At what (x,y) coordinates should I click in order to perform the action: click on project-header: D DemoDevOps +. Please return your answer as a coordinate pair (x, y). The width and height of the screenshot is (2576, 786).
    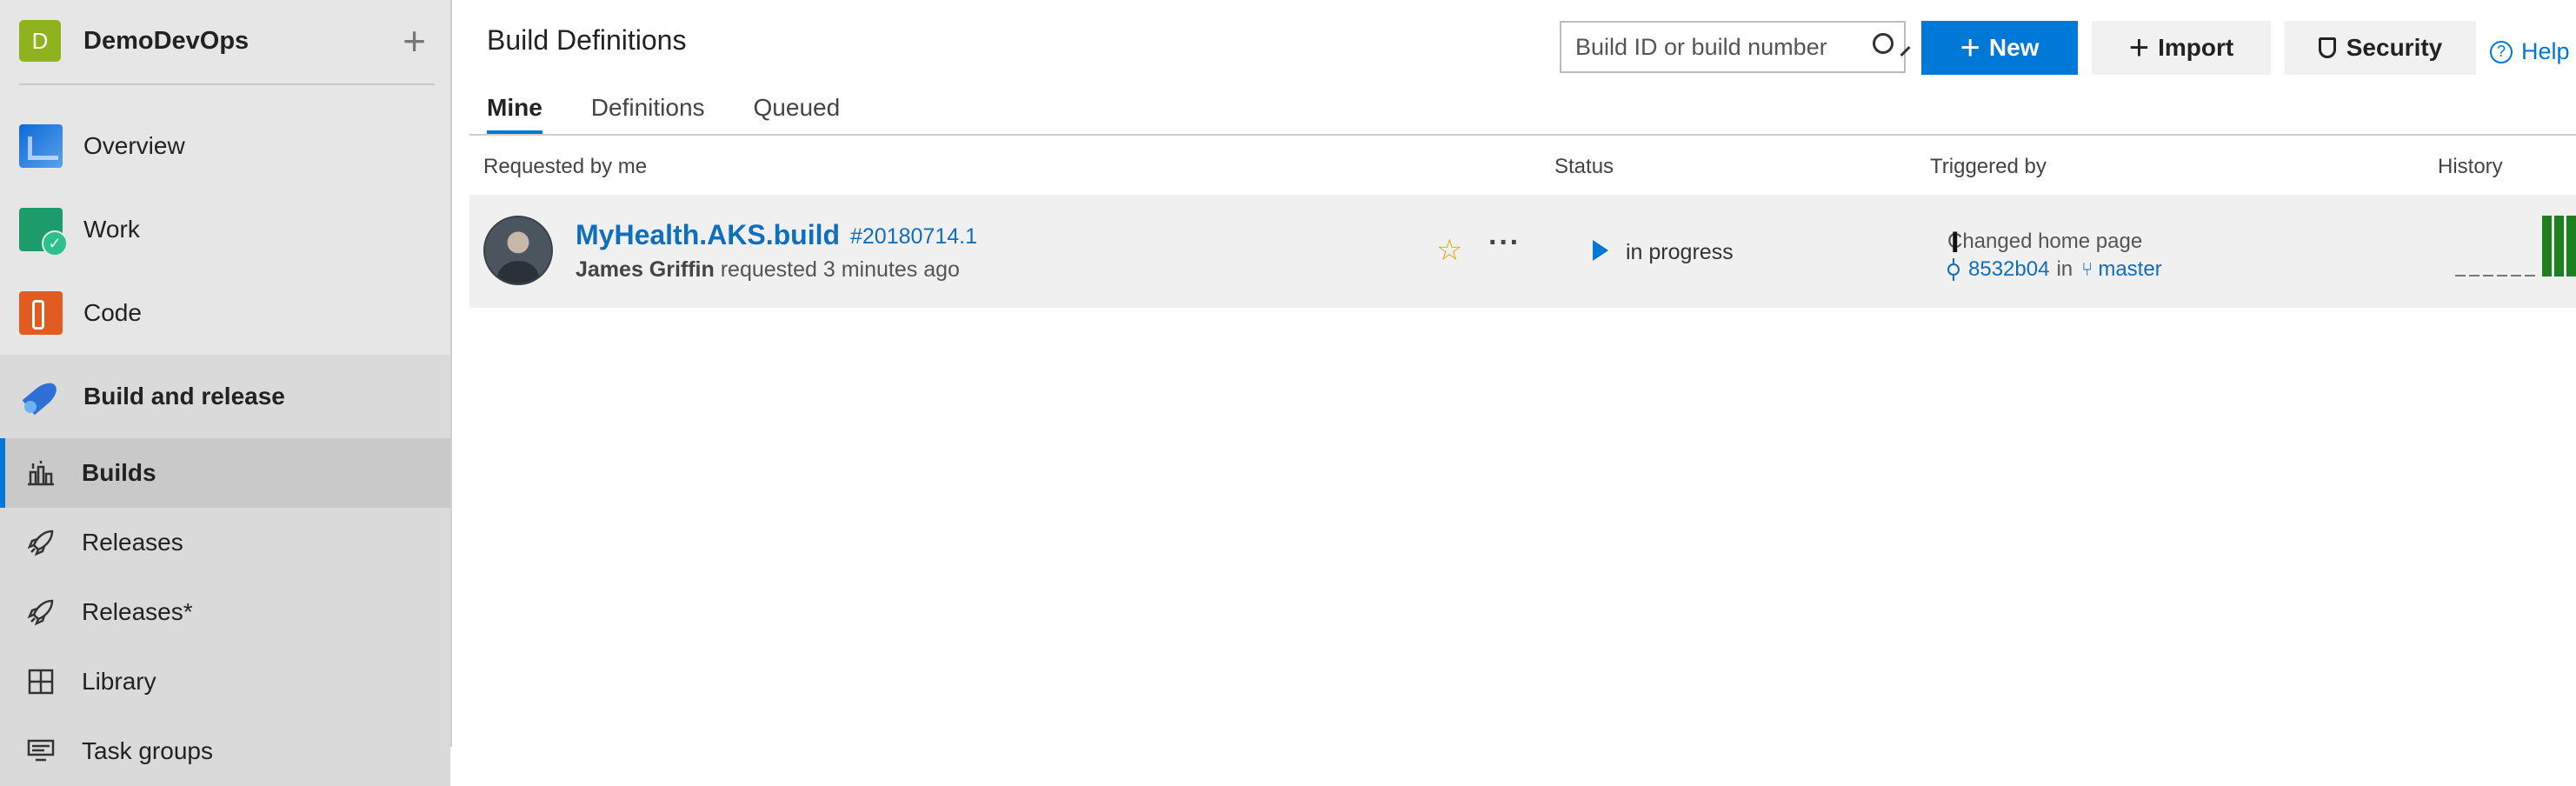
    Looking at the image, I should click on (227, 52).